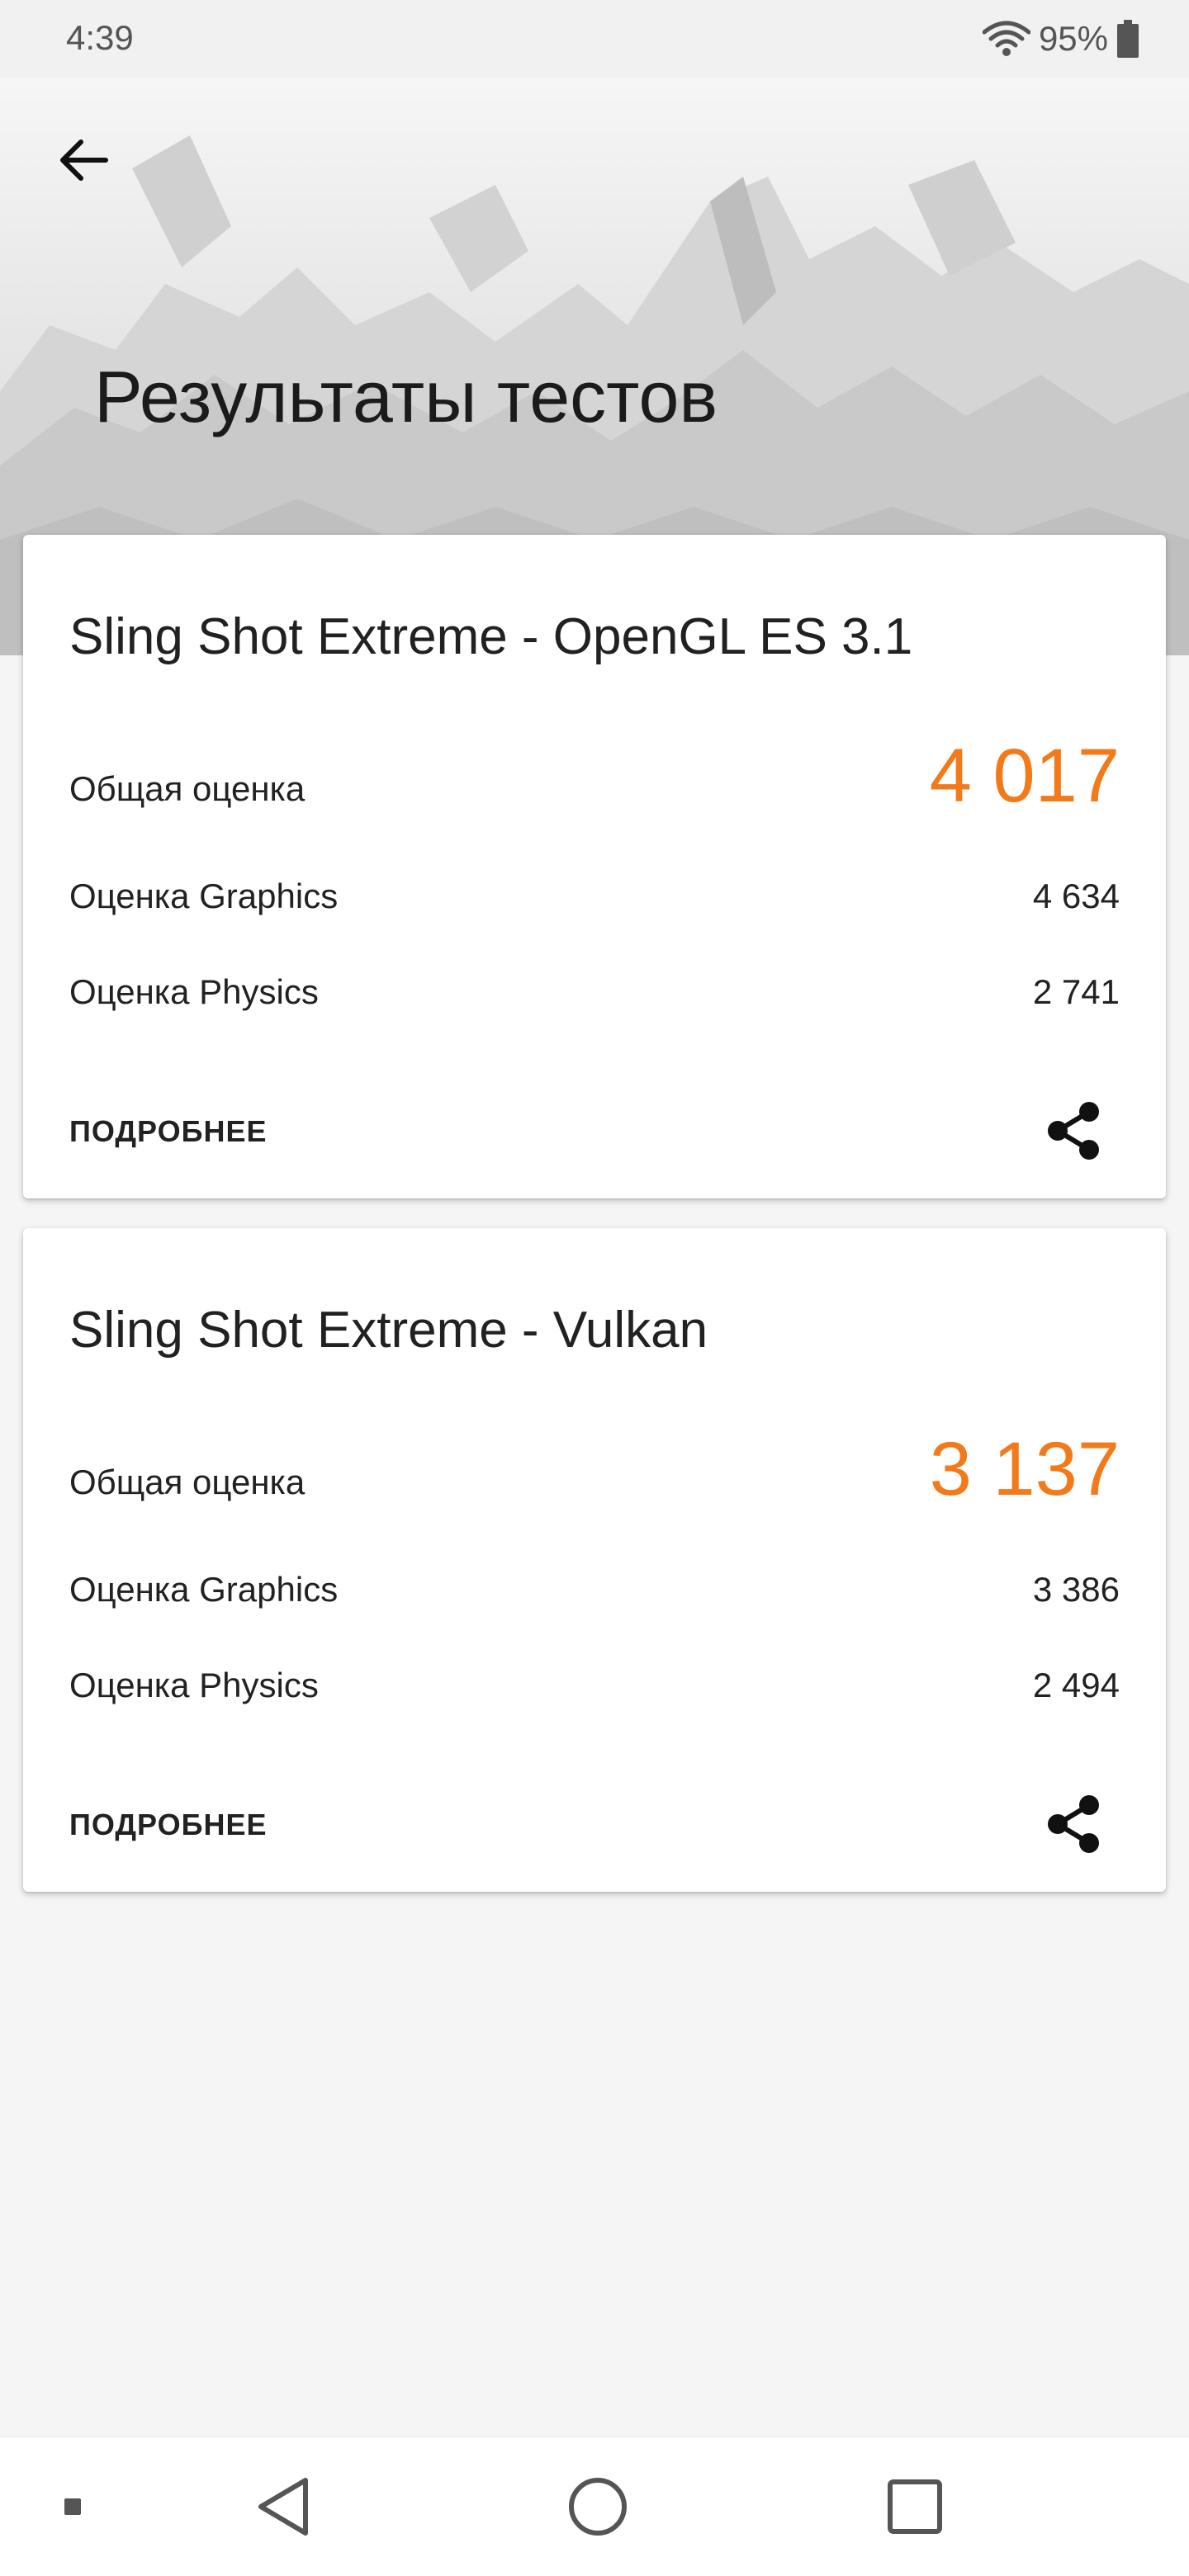 This screenshot has width=1189, height=2576. What do you see at coordinates (594, 39) in the screenshot?
I see `status-bar: 4:39 95%` at bounding box center [594, 39].